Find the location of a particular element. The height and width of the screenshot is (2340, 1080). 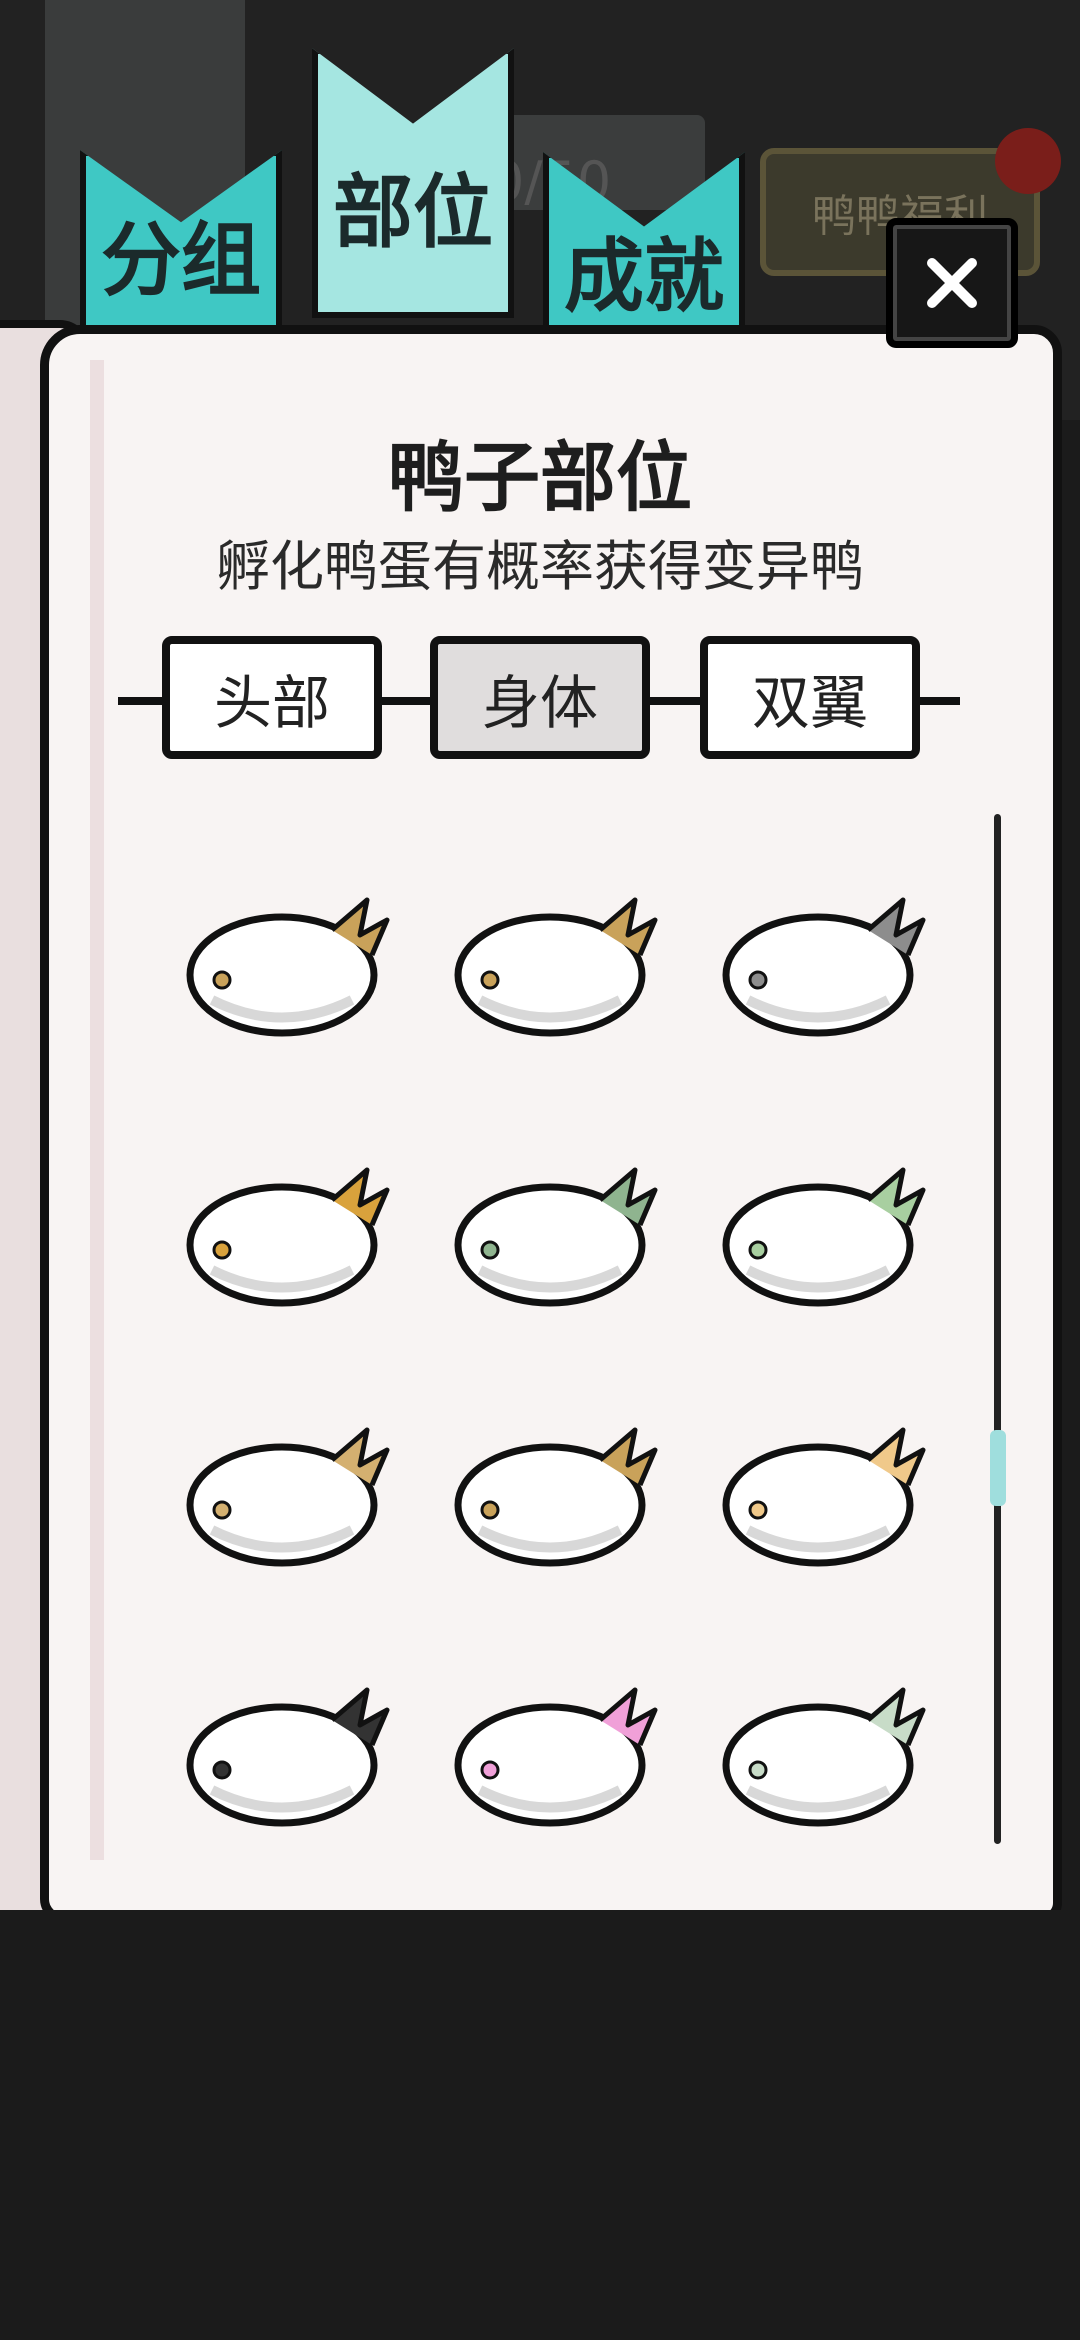

category-head-button: 头部 is located at coordinates (272, 697).